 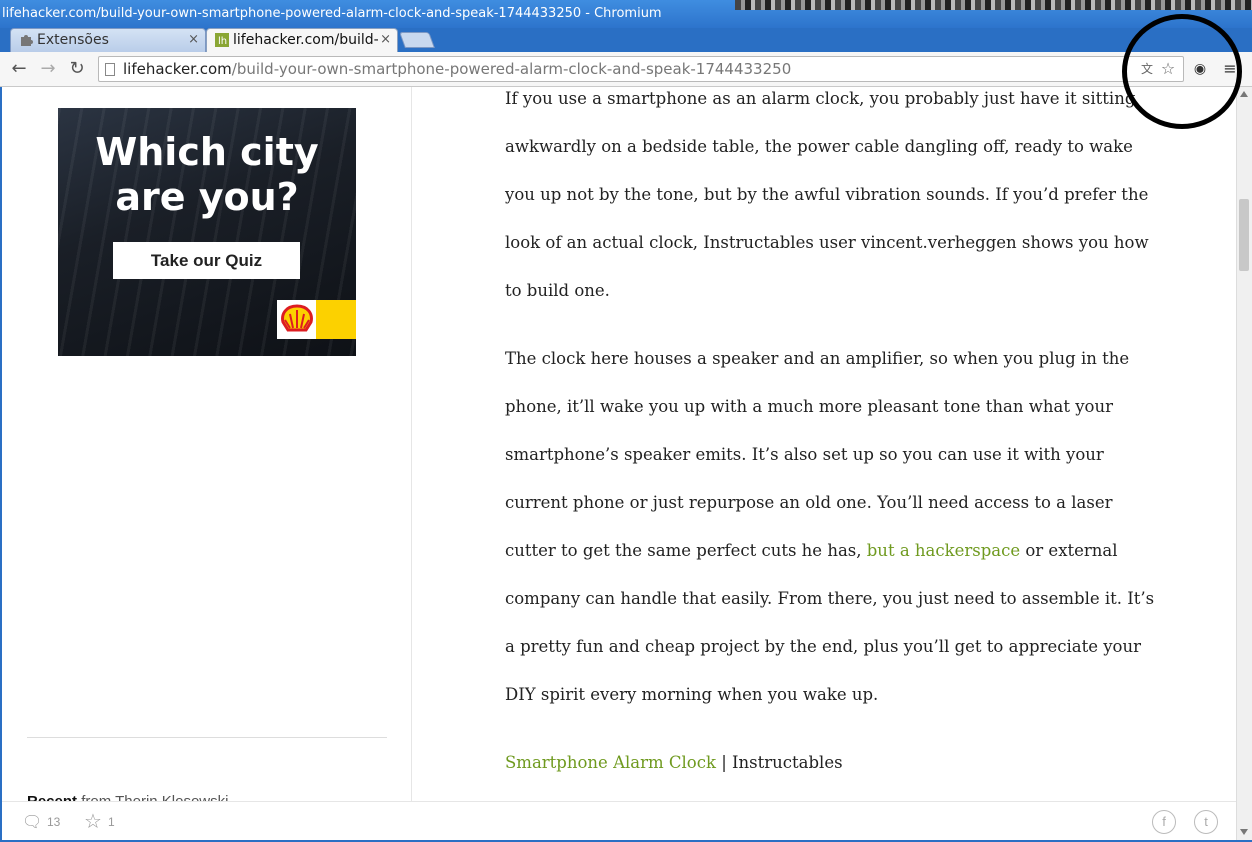 I want to click on scrollbar-thumb, so click(x=1244, y=235).